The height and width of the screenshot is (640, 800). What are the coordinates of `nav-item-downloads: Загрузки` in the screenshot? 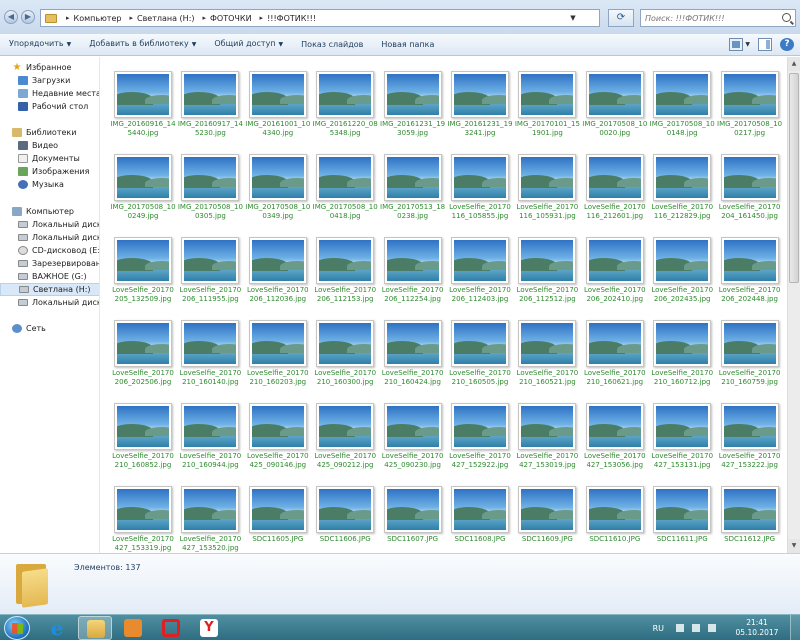 It's located at (49, 80).